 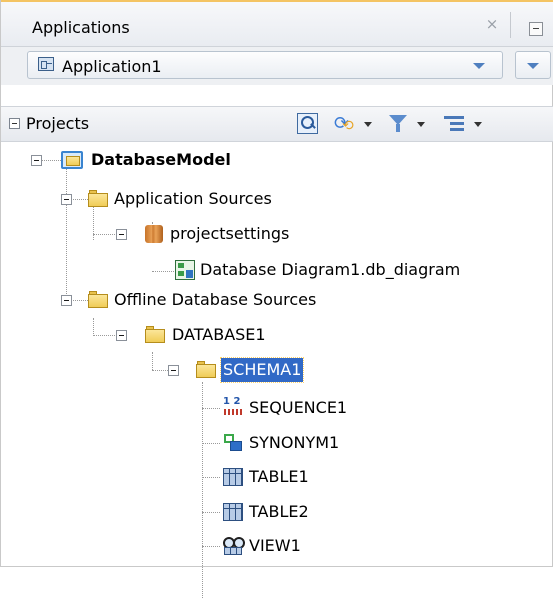 I want to click on synonym-icon, so click(x=233, y=443).